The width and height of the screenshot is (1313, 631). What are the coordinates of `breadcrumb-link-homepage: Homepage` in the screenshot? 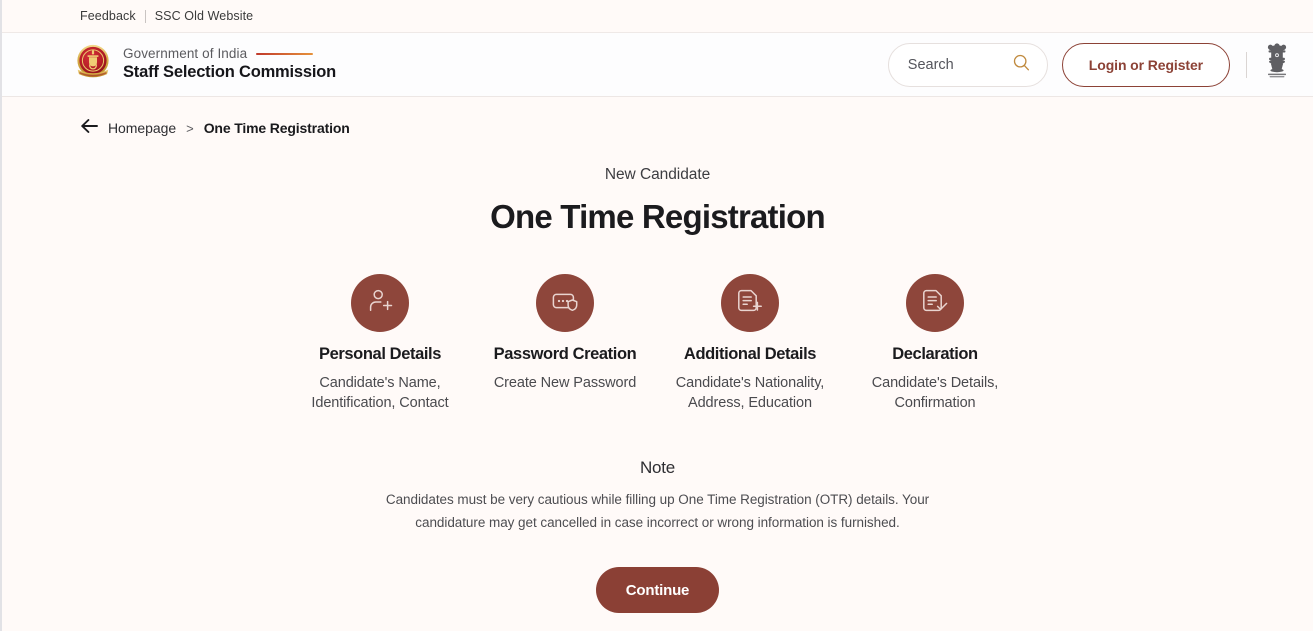 It's located at (142, 128).